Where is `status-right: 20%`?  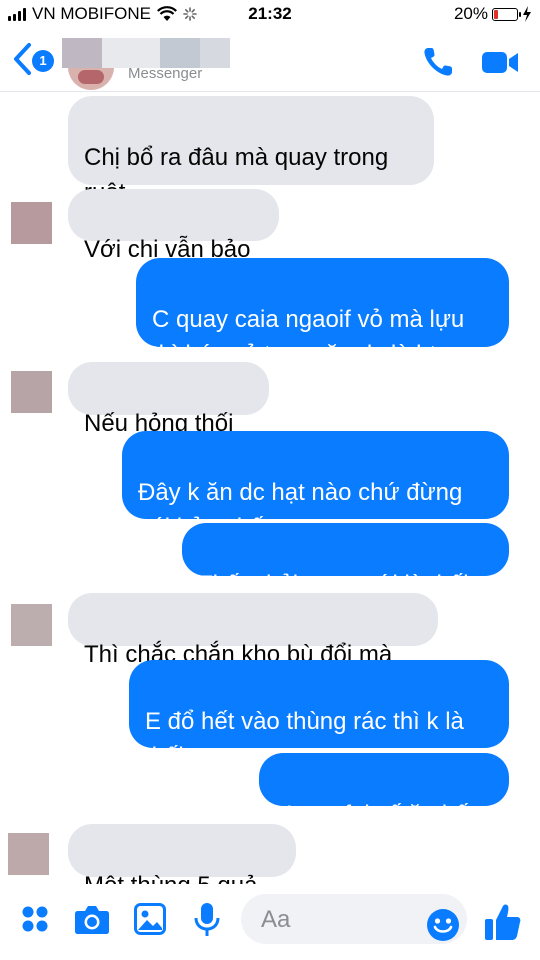 status-right: 20% is located at coordinates (493, 14).